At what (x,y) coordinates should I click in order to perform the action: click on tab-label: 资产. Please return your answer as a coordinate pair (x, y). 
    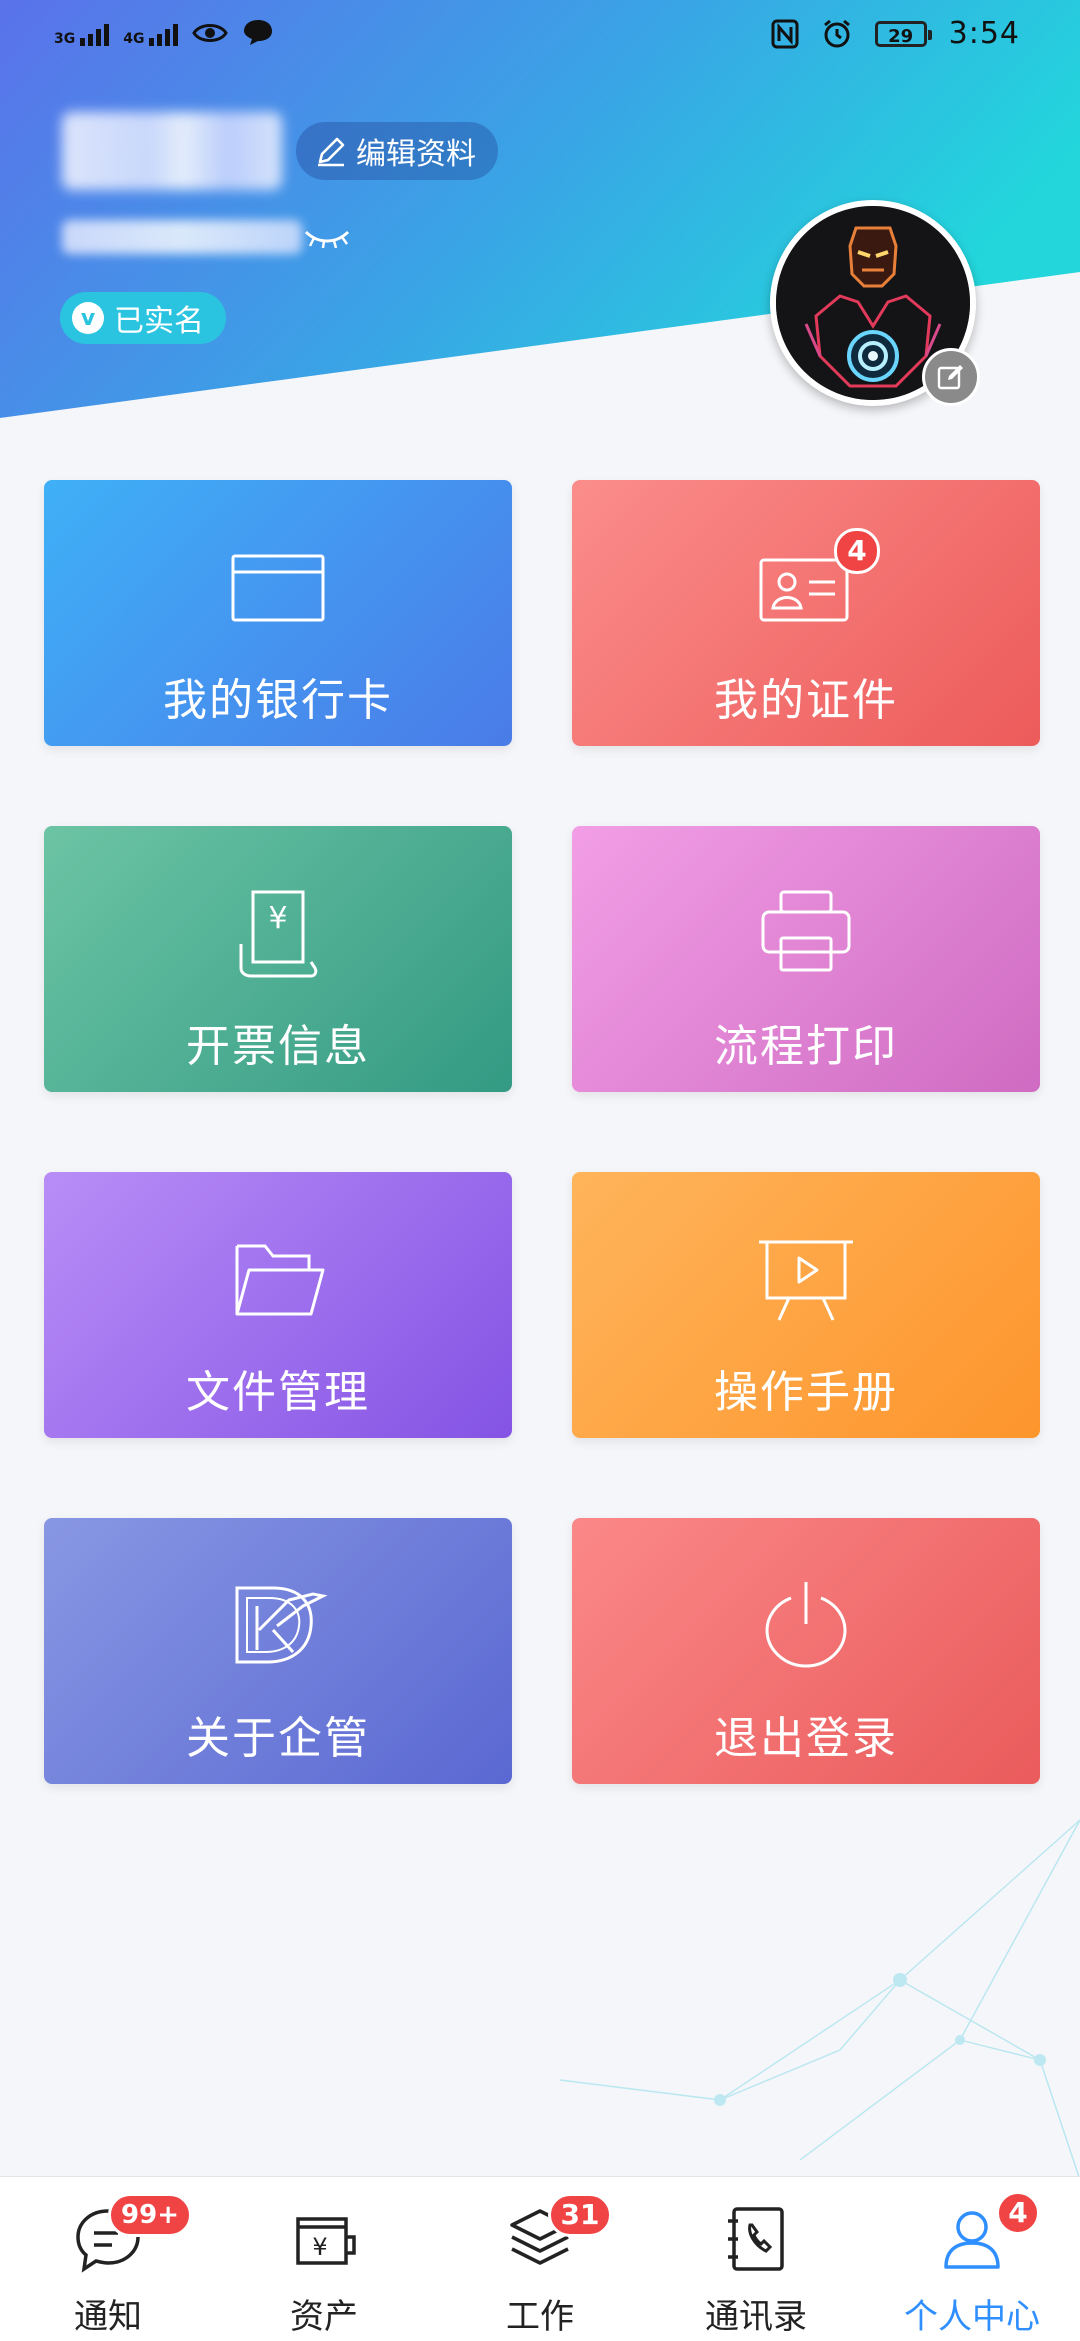
    Looking at the image, I should click on (324, 2317).